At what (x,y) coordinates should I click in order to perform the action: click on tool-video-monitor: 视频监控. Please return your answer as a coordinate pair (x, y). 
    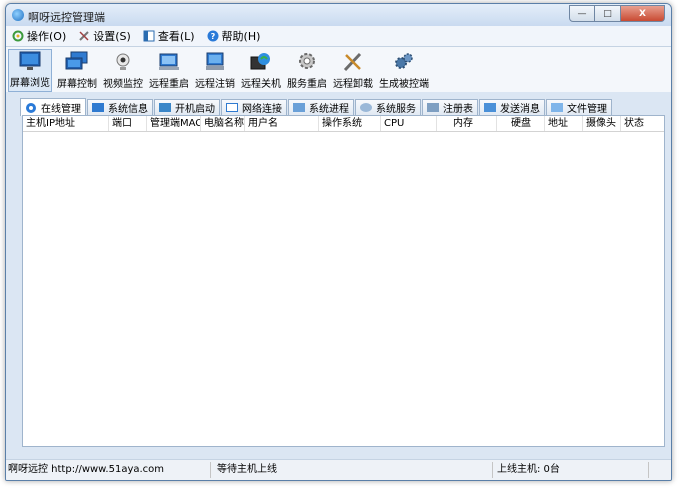
    Looking at the image, I should click on (123, 69).